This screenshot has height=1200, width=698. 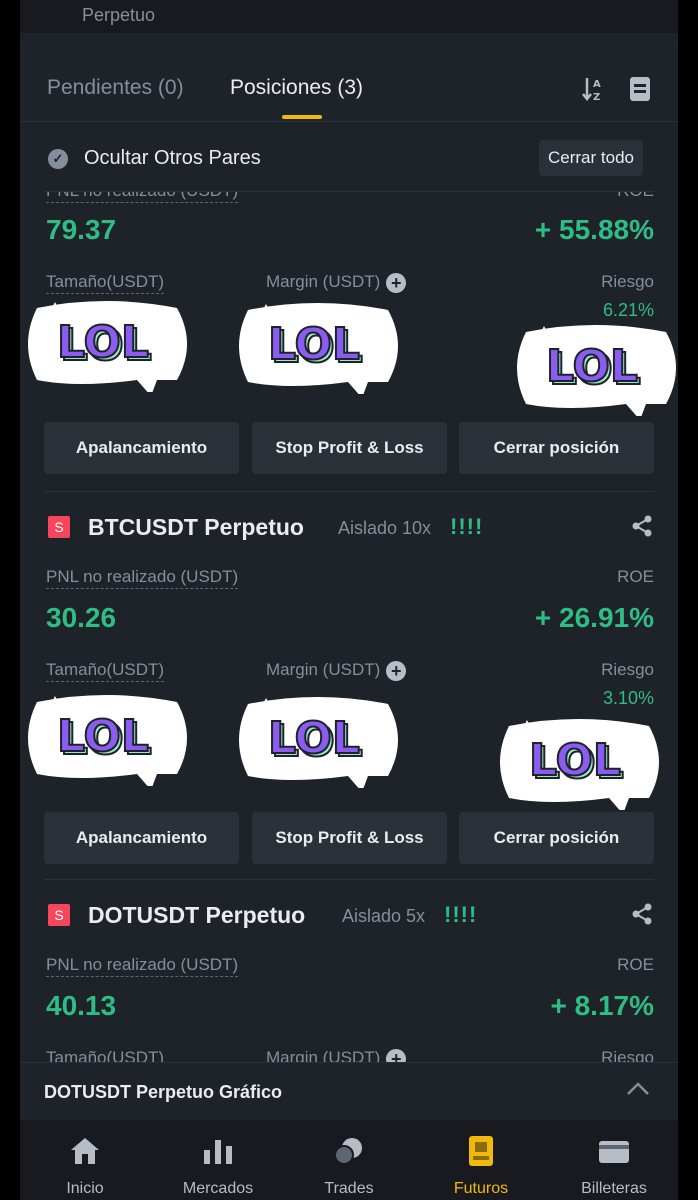 I want to click on document-icon, so click(x=640, y=92).